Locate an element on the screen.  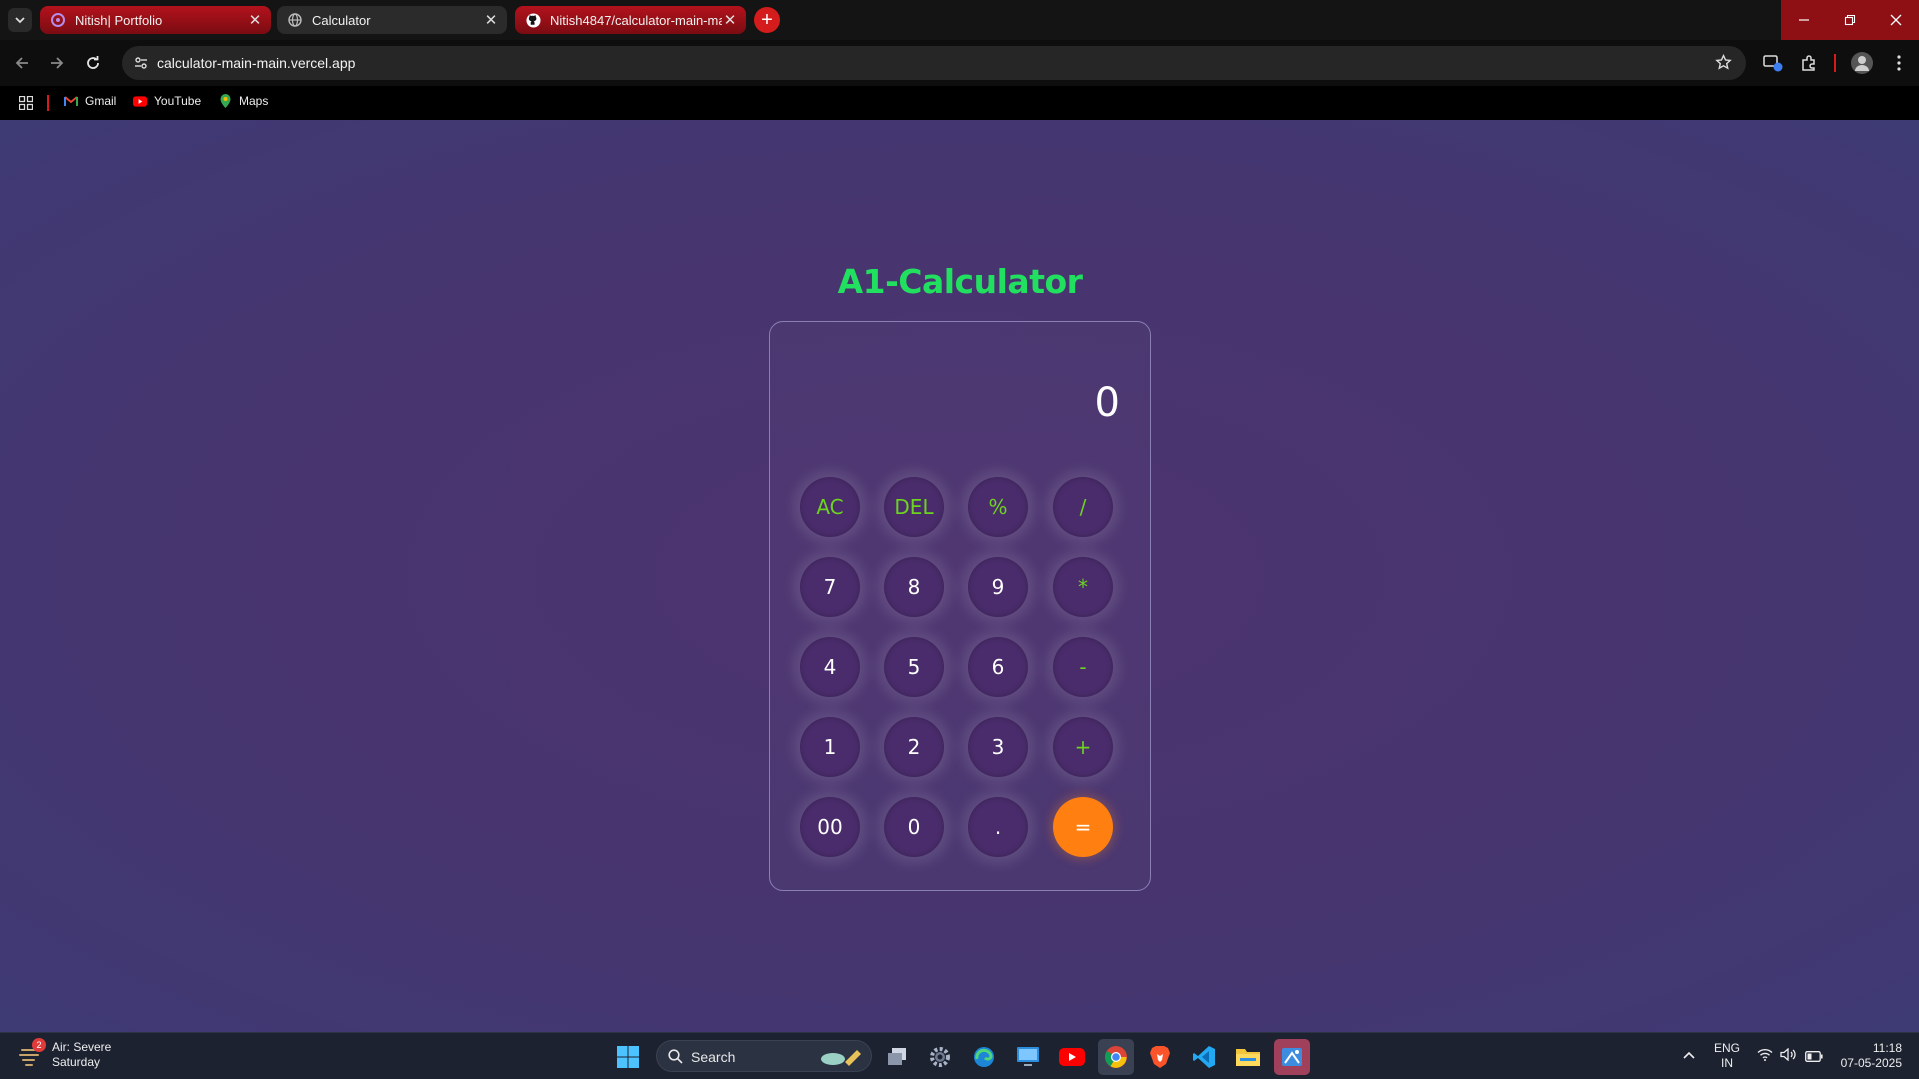
start-button is located at coordinates (628, 1057).